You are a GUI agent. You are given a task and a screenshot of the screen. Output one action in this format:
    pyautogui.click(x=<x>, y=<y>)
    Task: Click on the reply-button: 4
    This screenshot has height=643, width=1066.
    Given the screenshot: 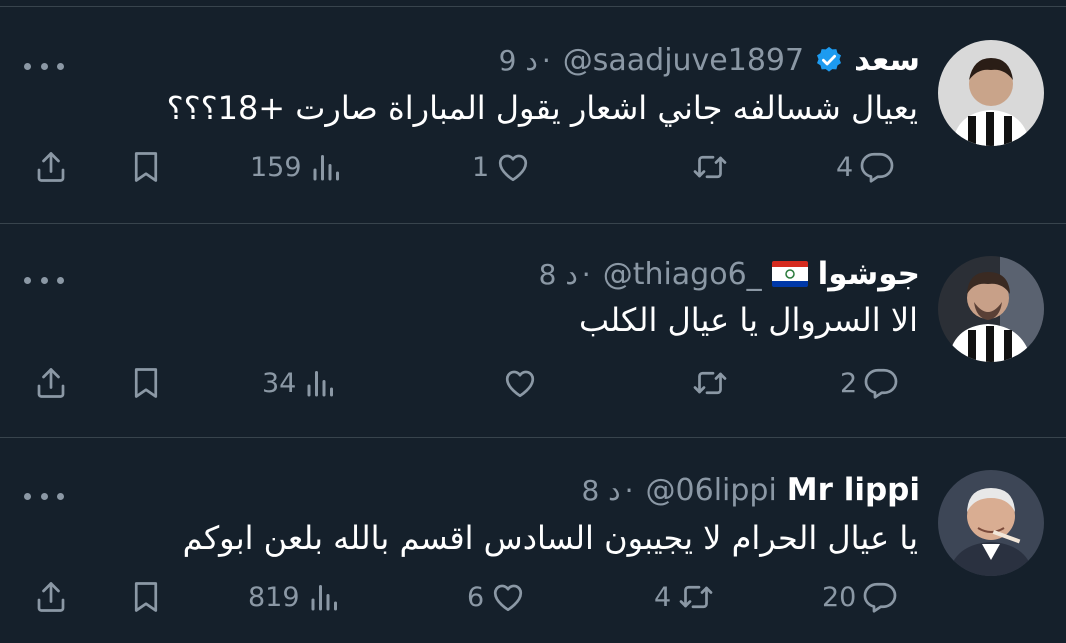 What is the action you would take?
    pyautogui.click(x=865, y=167)
    